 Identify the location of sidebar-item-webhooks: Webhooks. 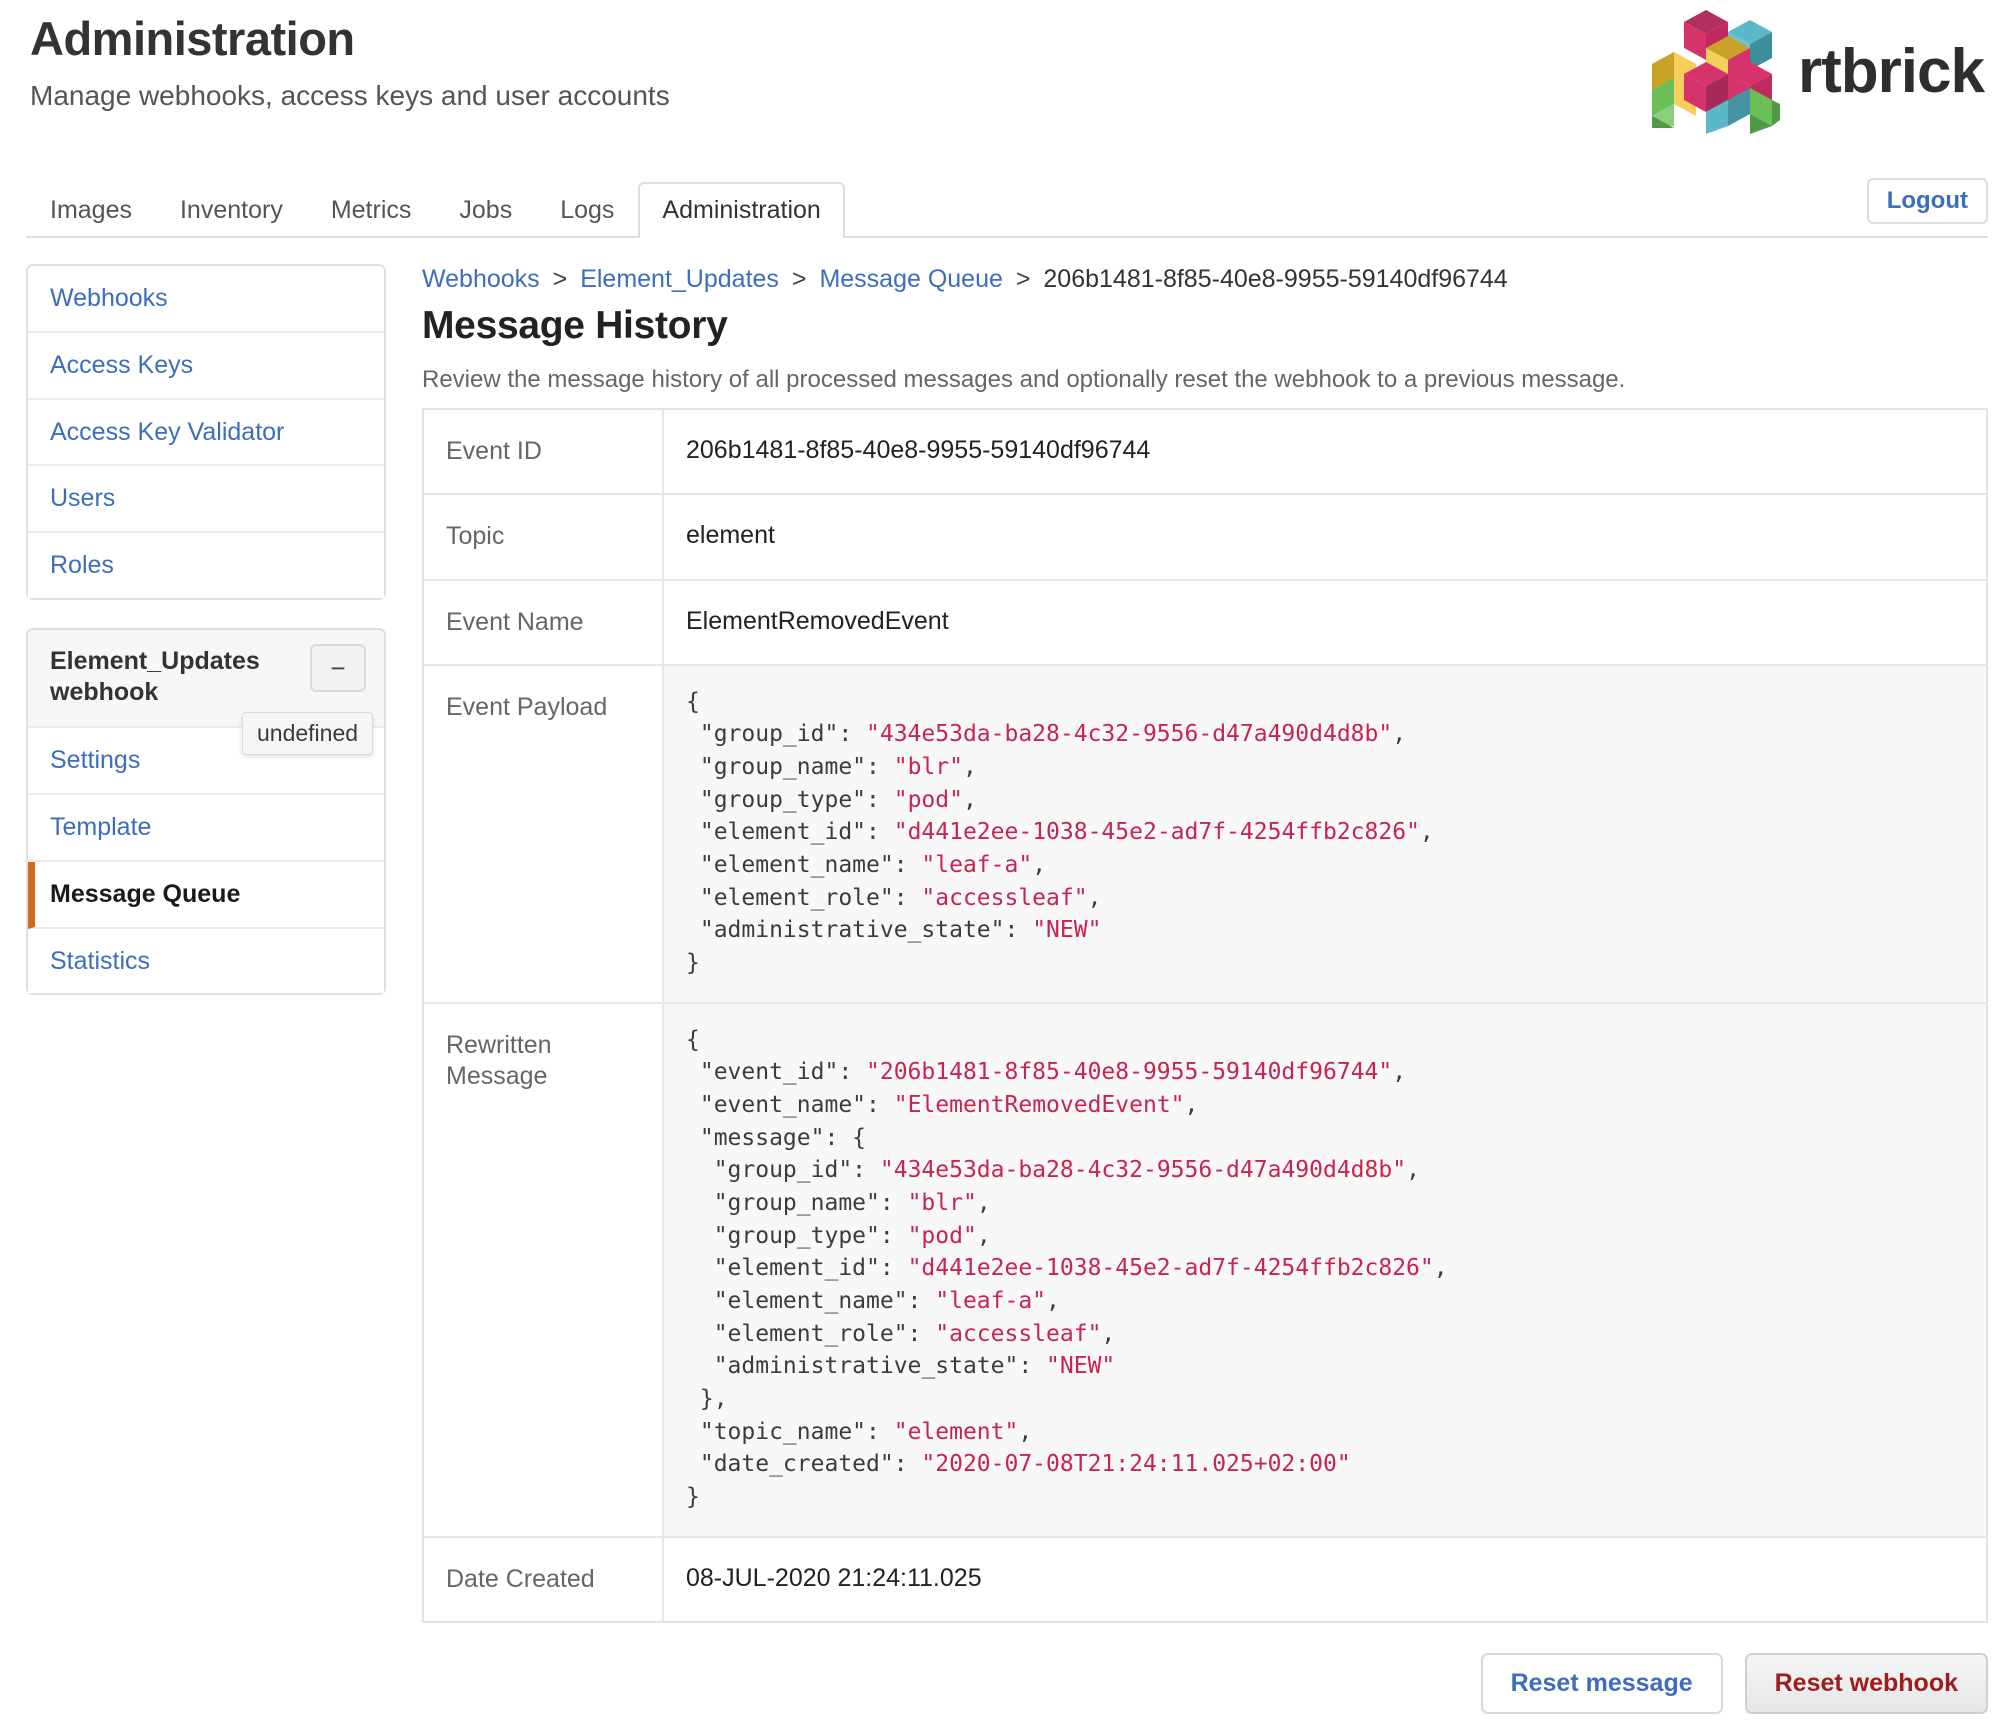
(206, 299).